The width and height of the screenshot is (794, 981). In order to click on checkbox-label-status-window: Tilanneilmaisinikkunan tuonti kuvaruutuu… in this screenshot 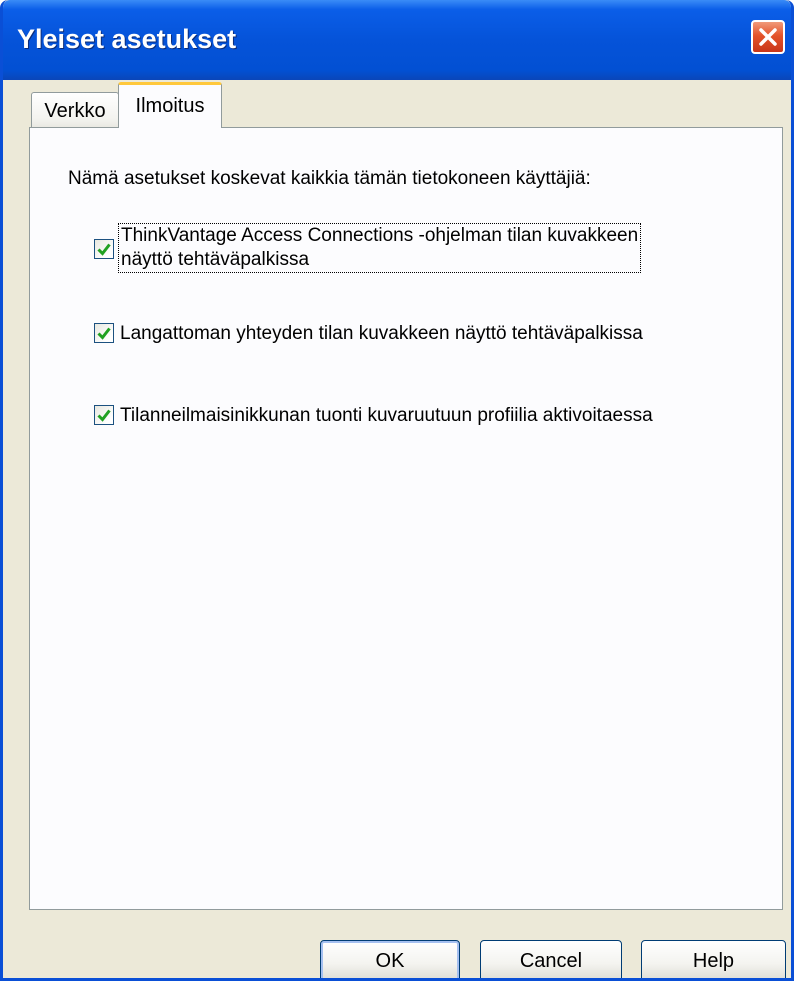, I will do `click(386, 415)`.